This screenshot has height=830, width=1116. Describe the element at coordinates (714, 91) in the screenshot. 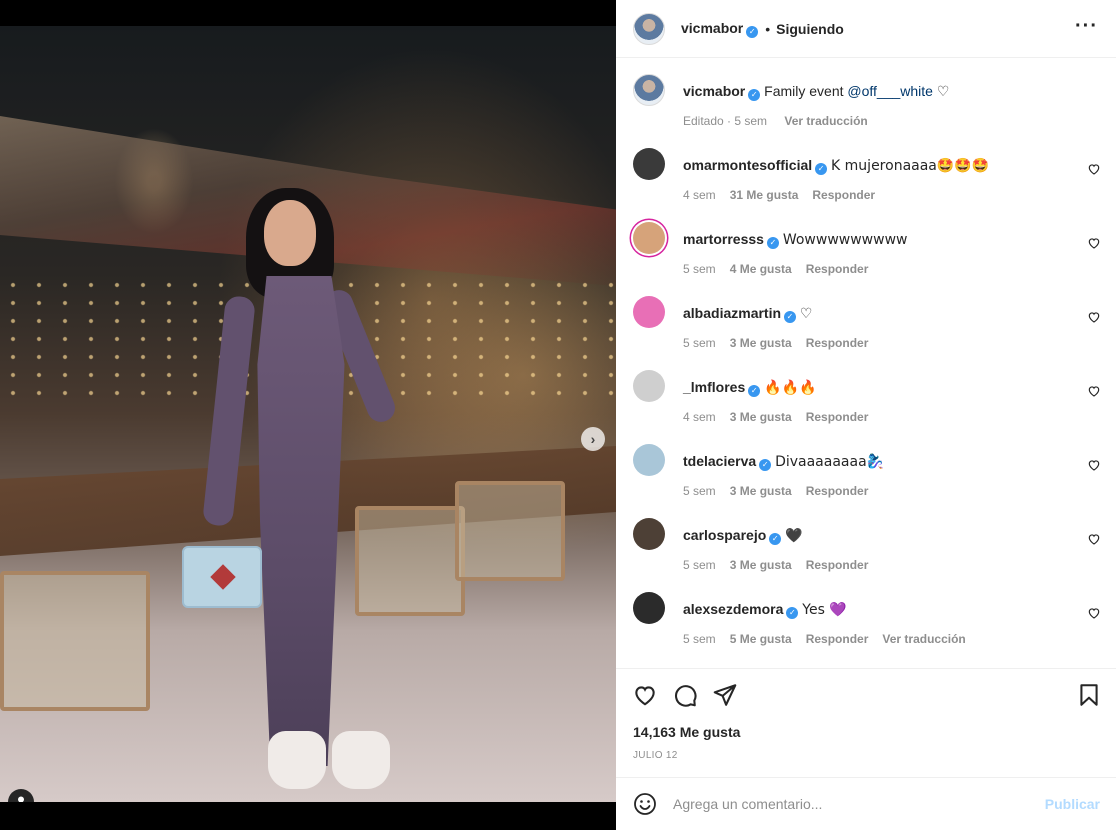

I see `caption-username: vicmabor` at that location.